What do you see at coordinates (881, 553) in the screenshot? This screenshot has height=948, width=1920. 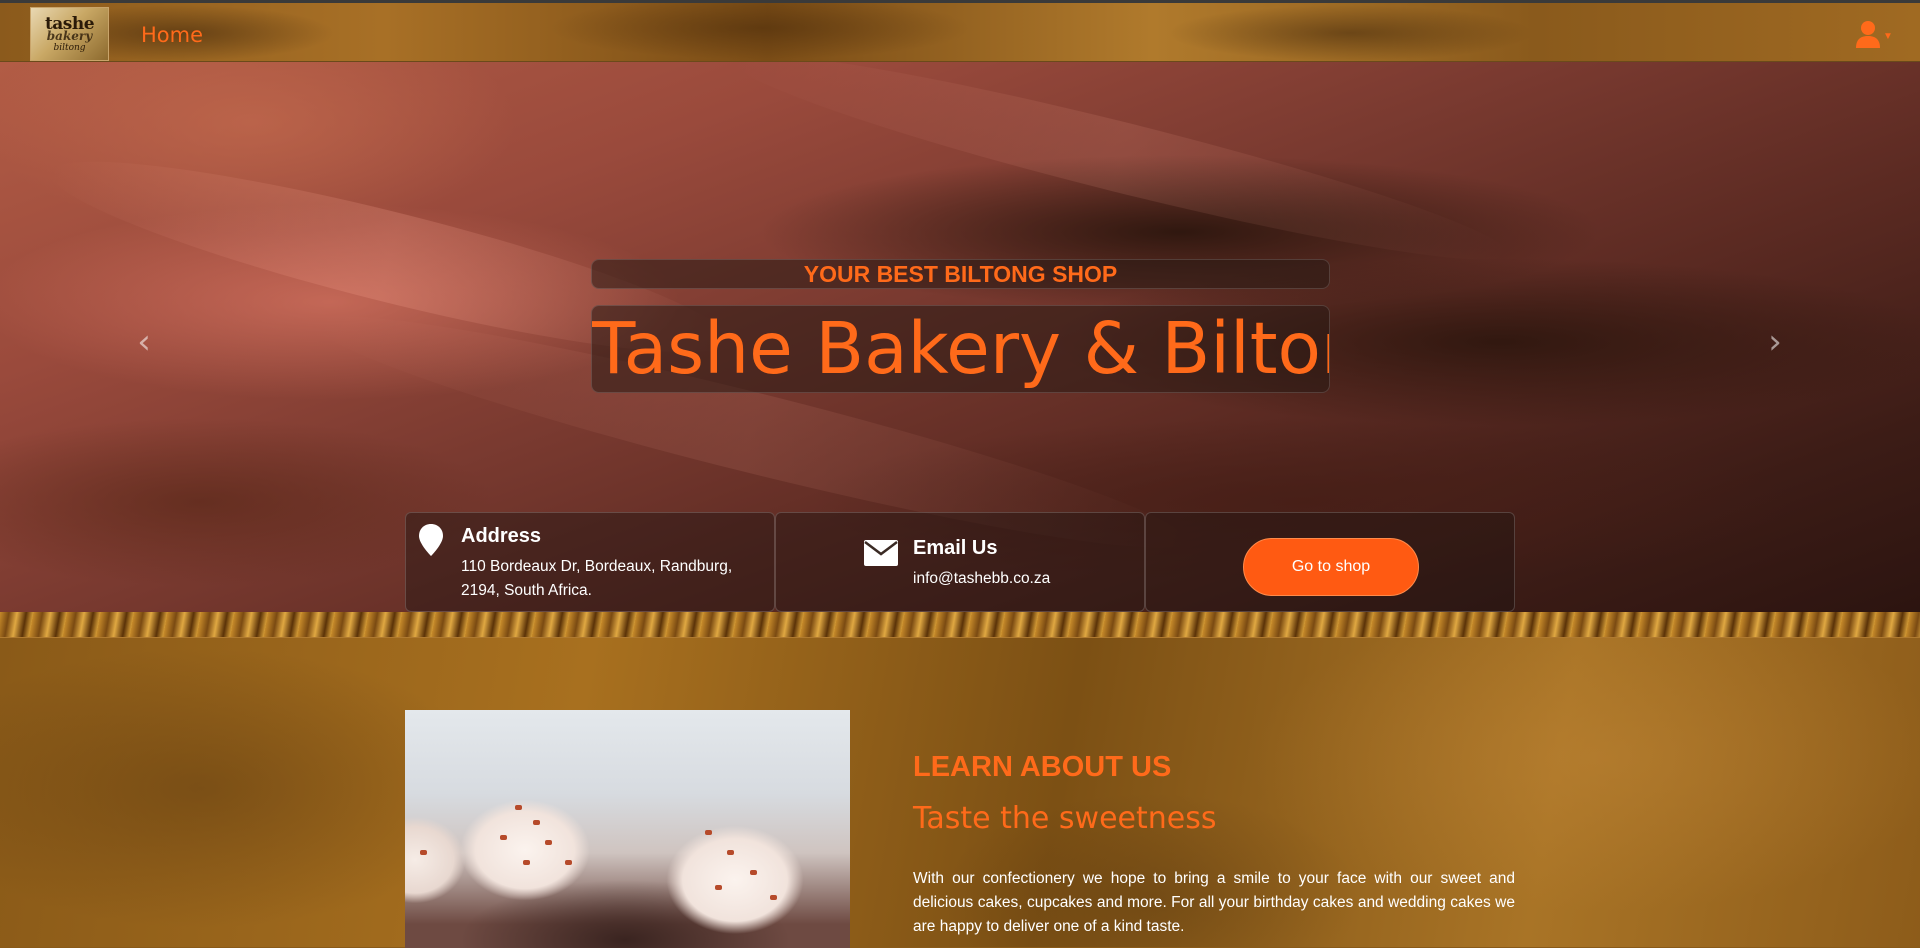 I see `envelope-icon` at bounding box center [881, 553].